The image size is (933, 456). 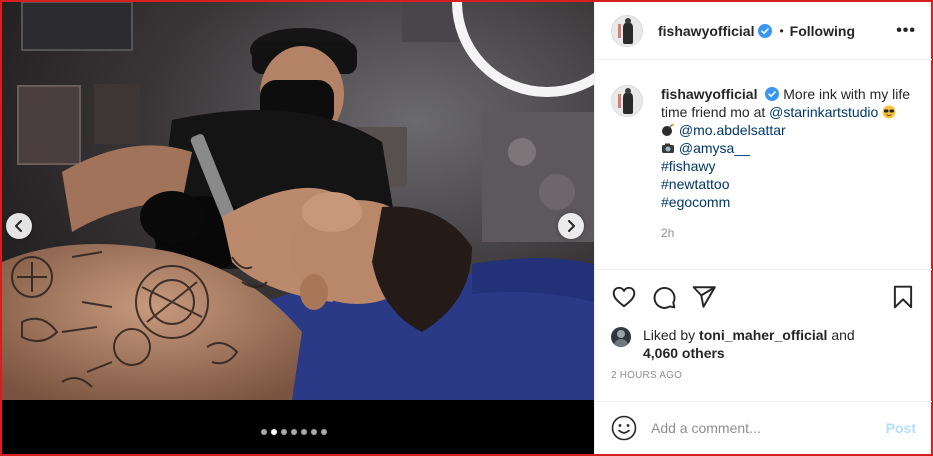 I want to click on likes-prefix: Liked by, so click(x=669, y=335).